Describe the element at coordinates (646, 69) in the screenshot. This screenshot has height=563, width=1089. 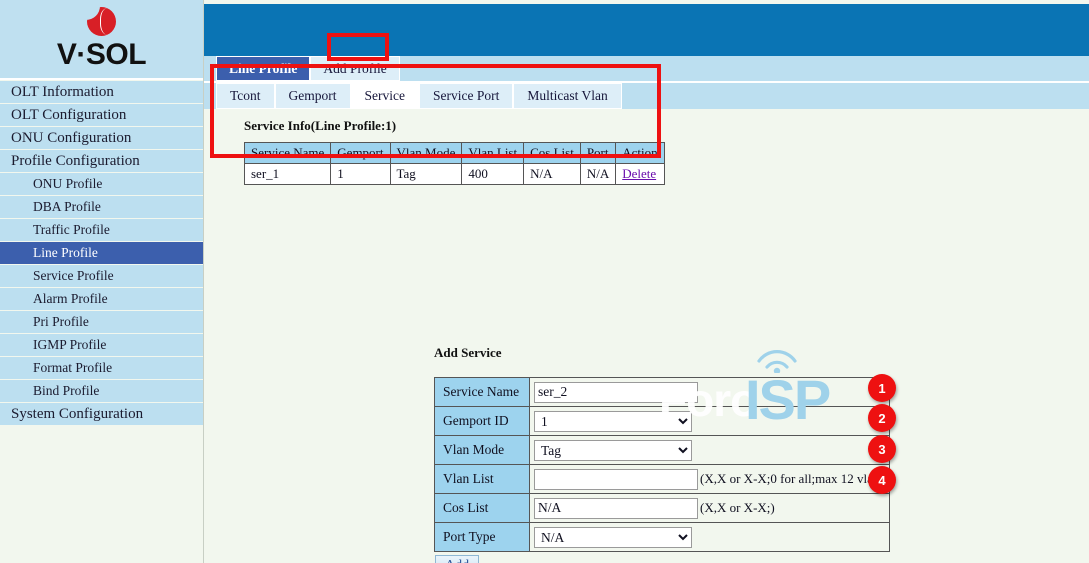
I see `primary-tab-bar: Line Profile Add Profile` at that location.